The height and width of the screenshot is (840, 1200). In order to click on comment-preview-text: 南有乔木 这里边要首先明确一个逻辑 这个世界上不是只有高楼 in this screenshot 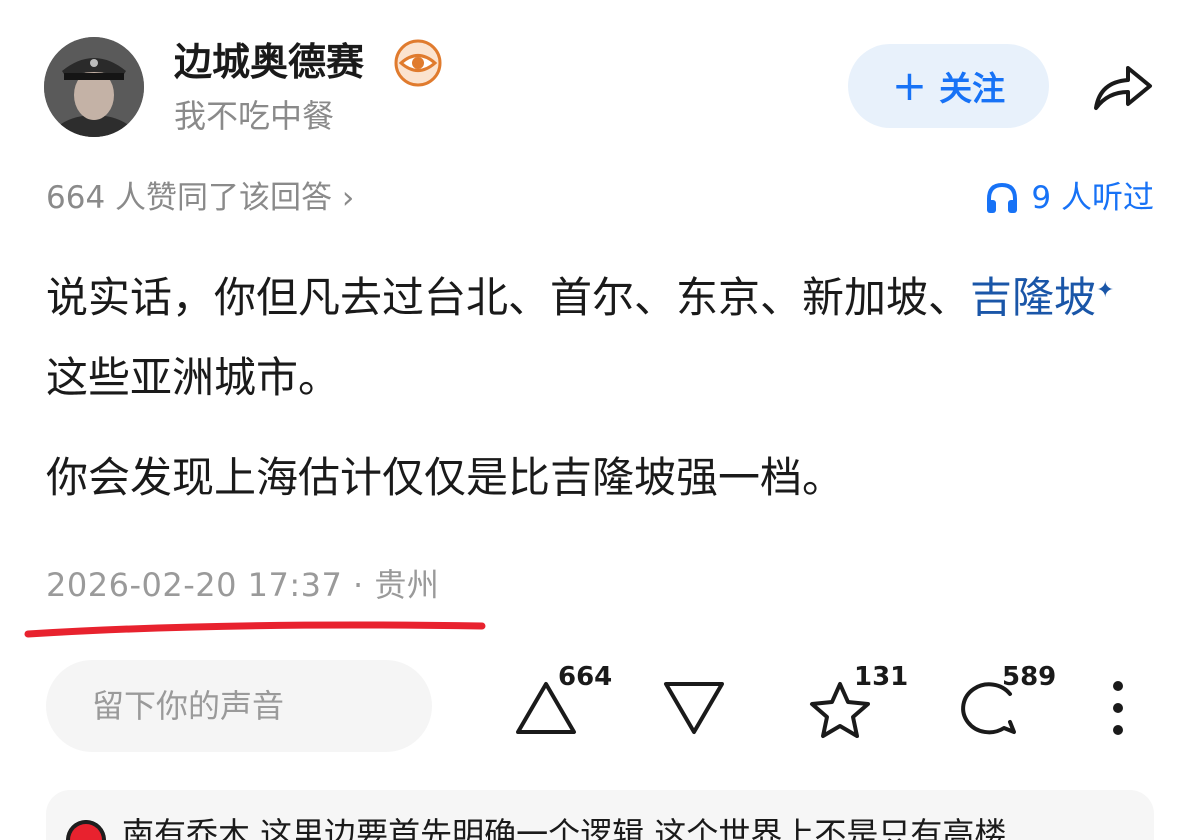, I will do `click(564, 827)`.